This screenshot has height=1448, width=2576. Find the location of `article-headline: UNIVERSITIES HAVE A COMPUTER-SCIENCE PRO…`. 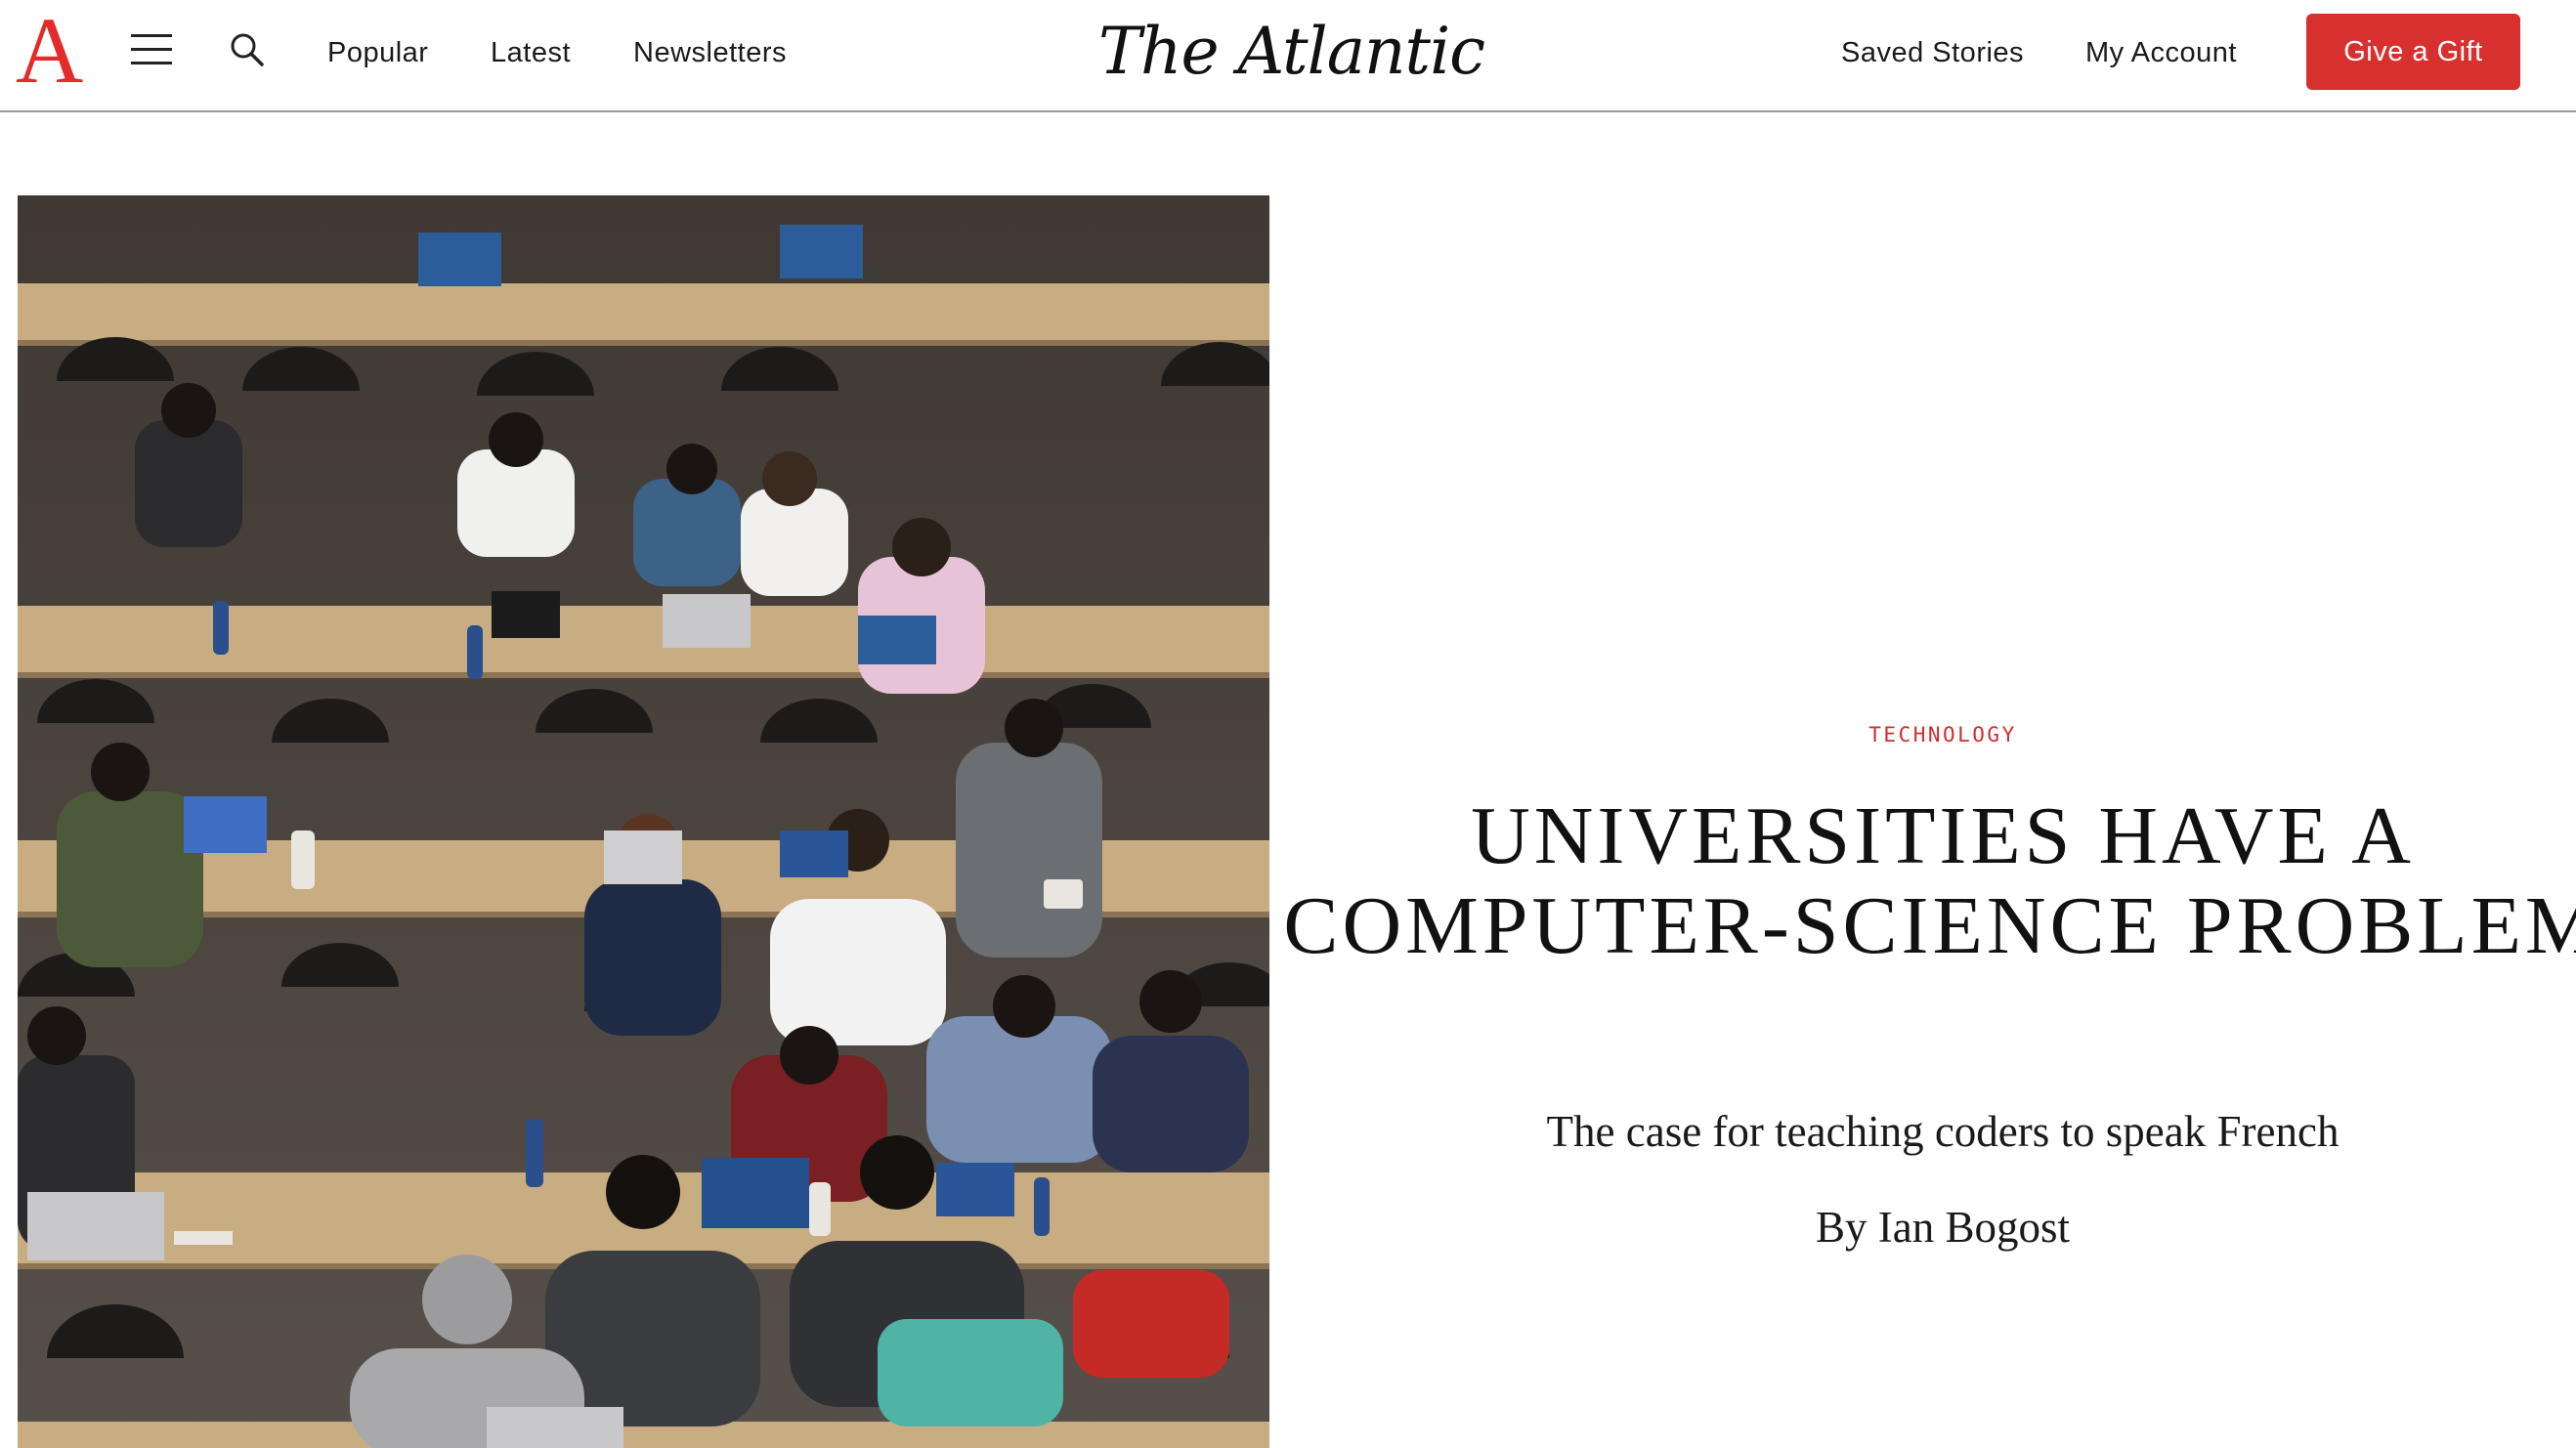

article-headline: UNIVERSITIES HAVE A COMPUTER-SCIENCE PRO… is located at coordinates (1930, 881).